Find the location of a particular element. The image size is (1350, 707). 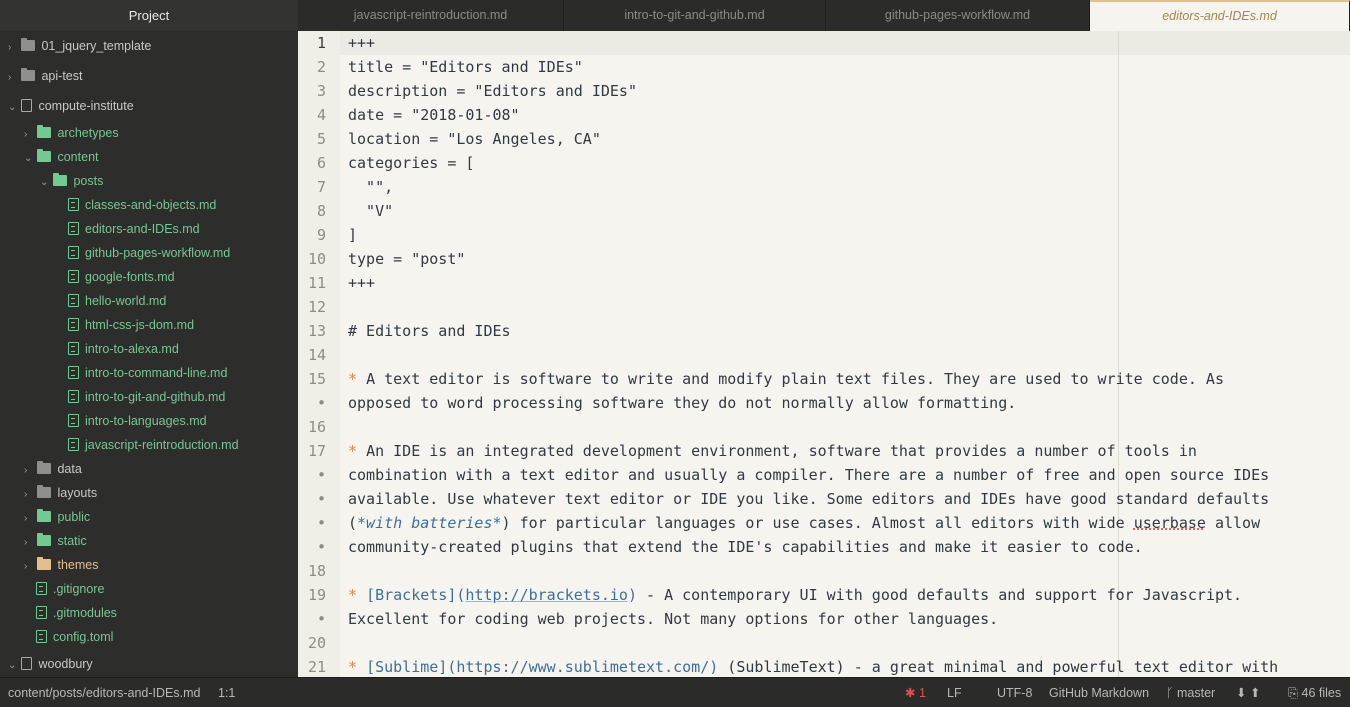

code-token: description = "Editors and IDEs" is located at coordinates (492, 91).